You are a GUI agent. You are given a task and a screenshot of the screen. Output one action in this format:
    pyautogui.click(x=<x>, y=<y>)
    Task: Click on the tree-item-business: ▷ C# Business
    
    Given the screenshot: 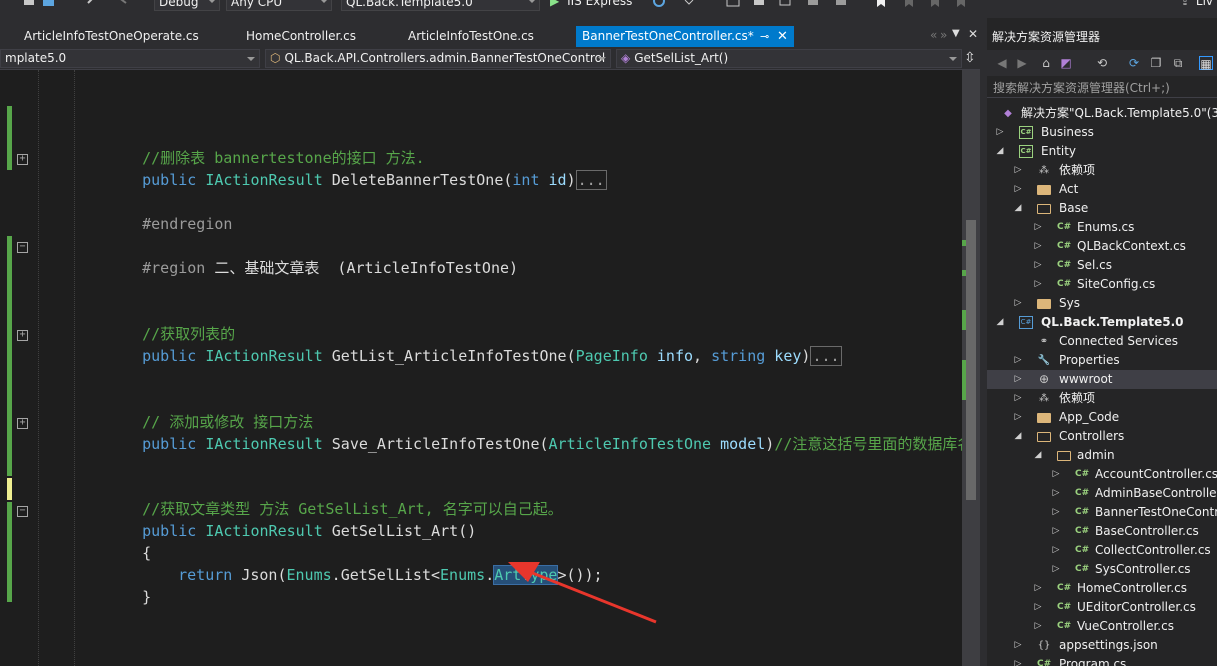 What is the action you would take?
    pyautogui.click(x=1102, y=132)
    